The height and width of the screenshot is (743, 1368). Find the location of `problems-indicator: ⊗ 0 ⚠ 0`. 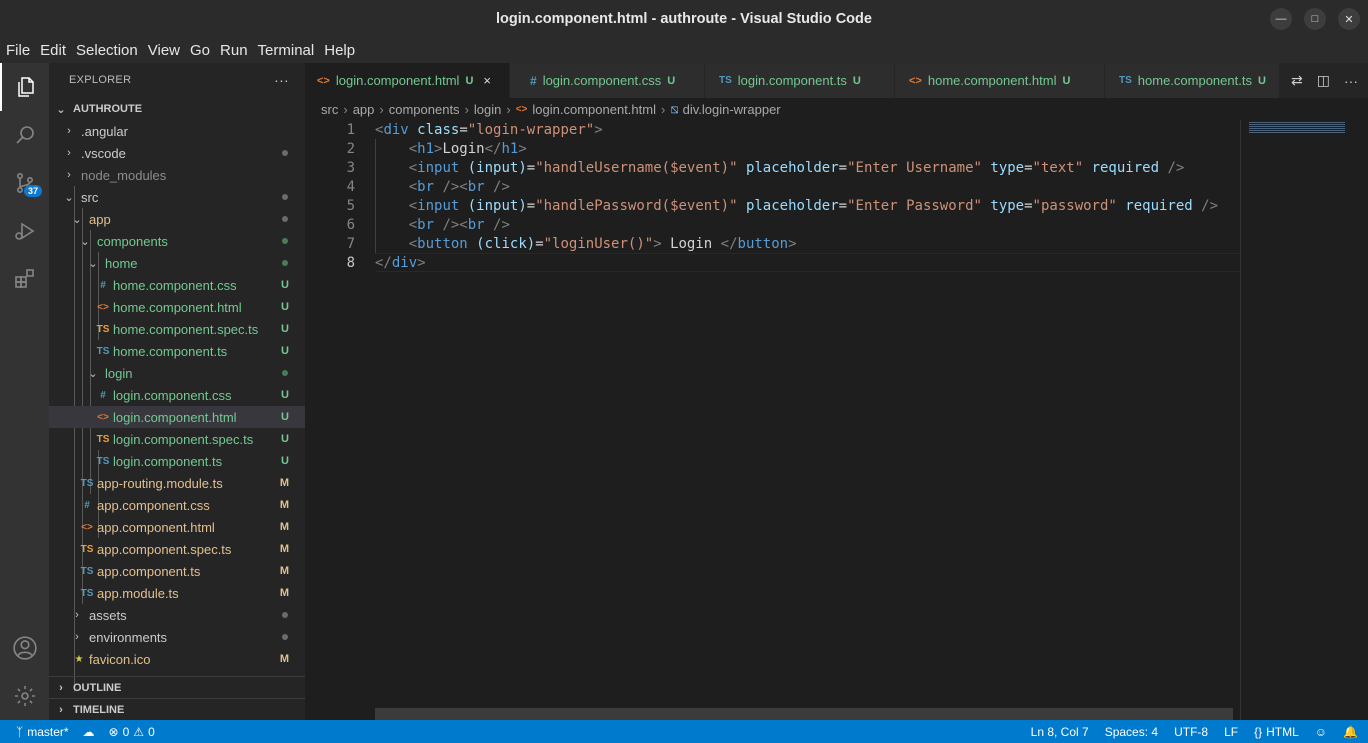

problems-indicator: ⊗ 0 ⚠ 0 is located at coordinates (132, 732).